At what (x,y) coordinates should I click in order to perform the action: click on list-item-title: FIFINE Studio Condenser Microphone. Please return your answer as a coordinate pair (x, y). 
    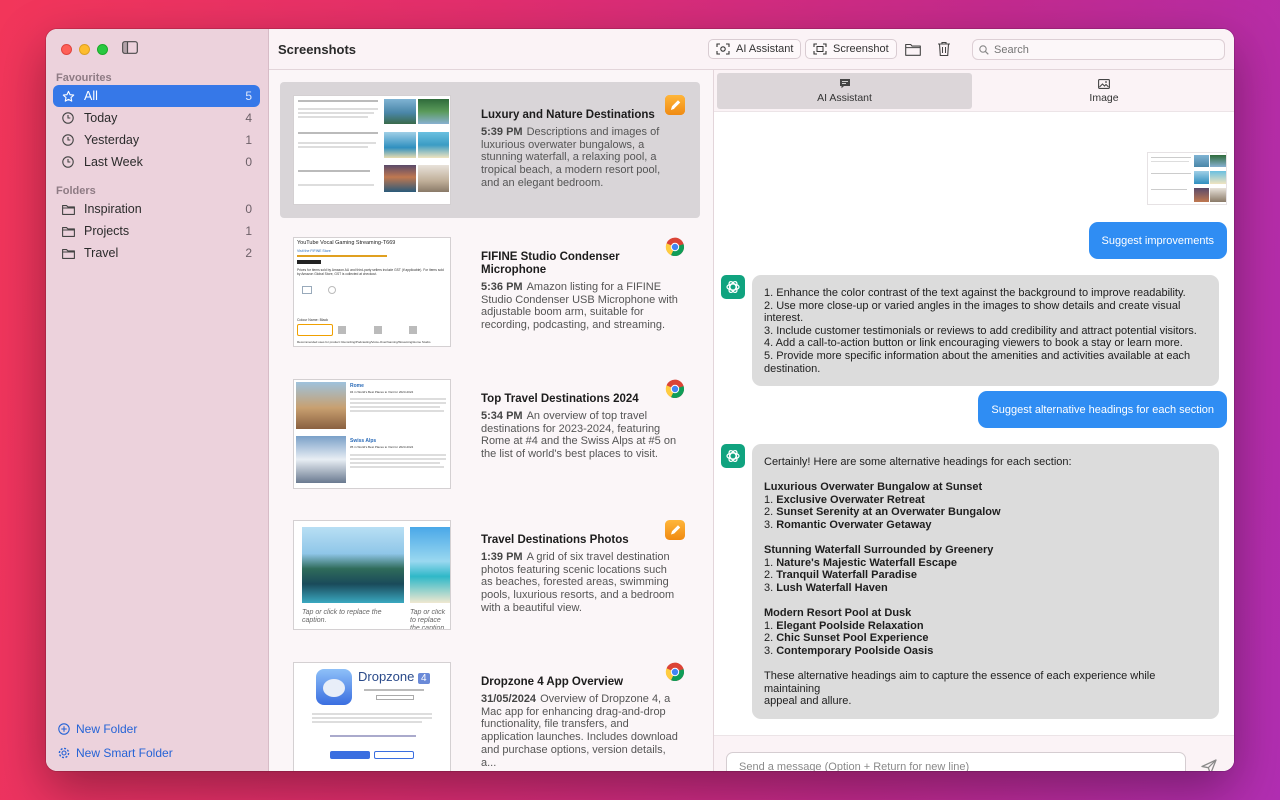
    Looking at the image, I should click on (550, 263).